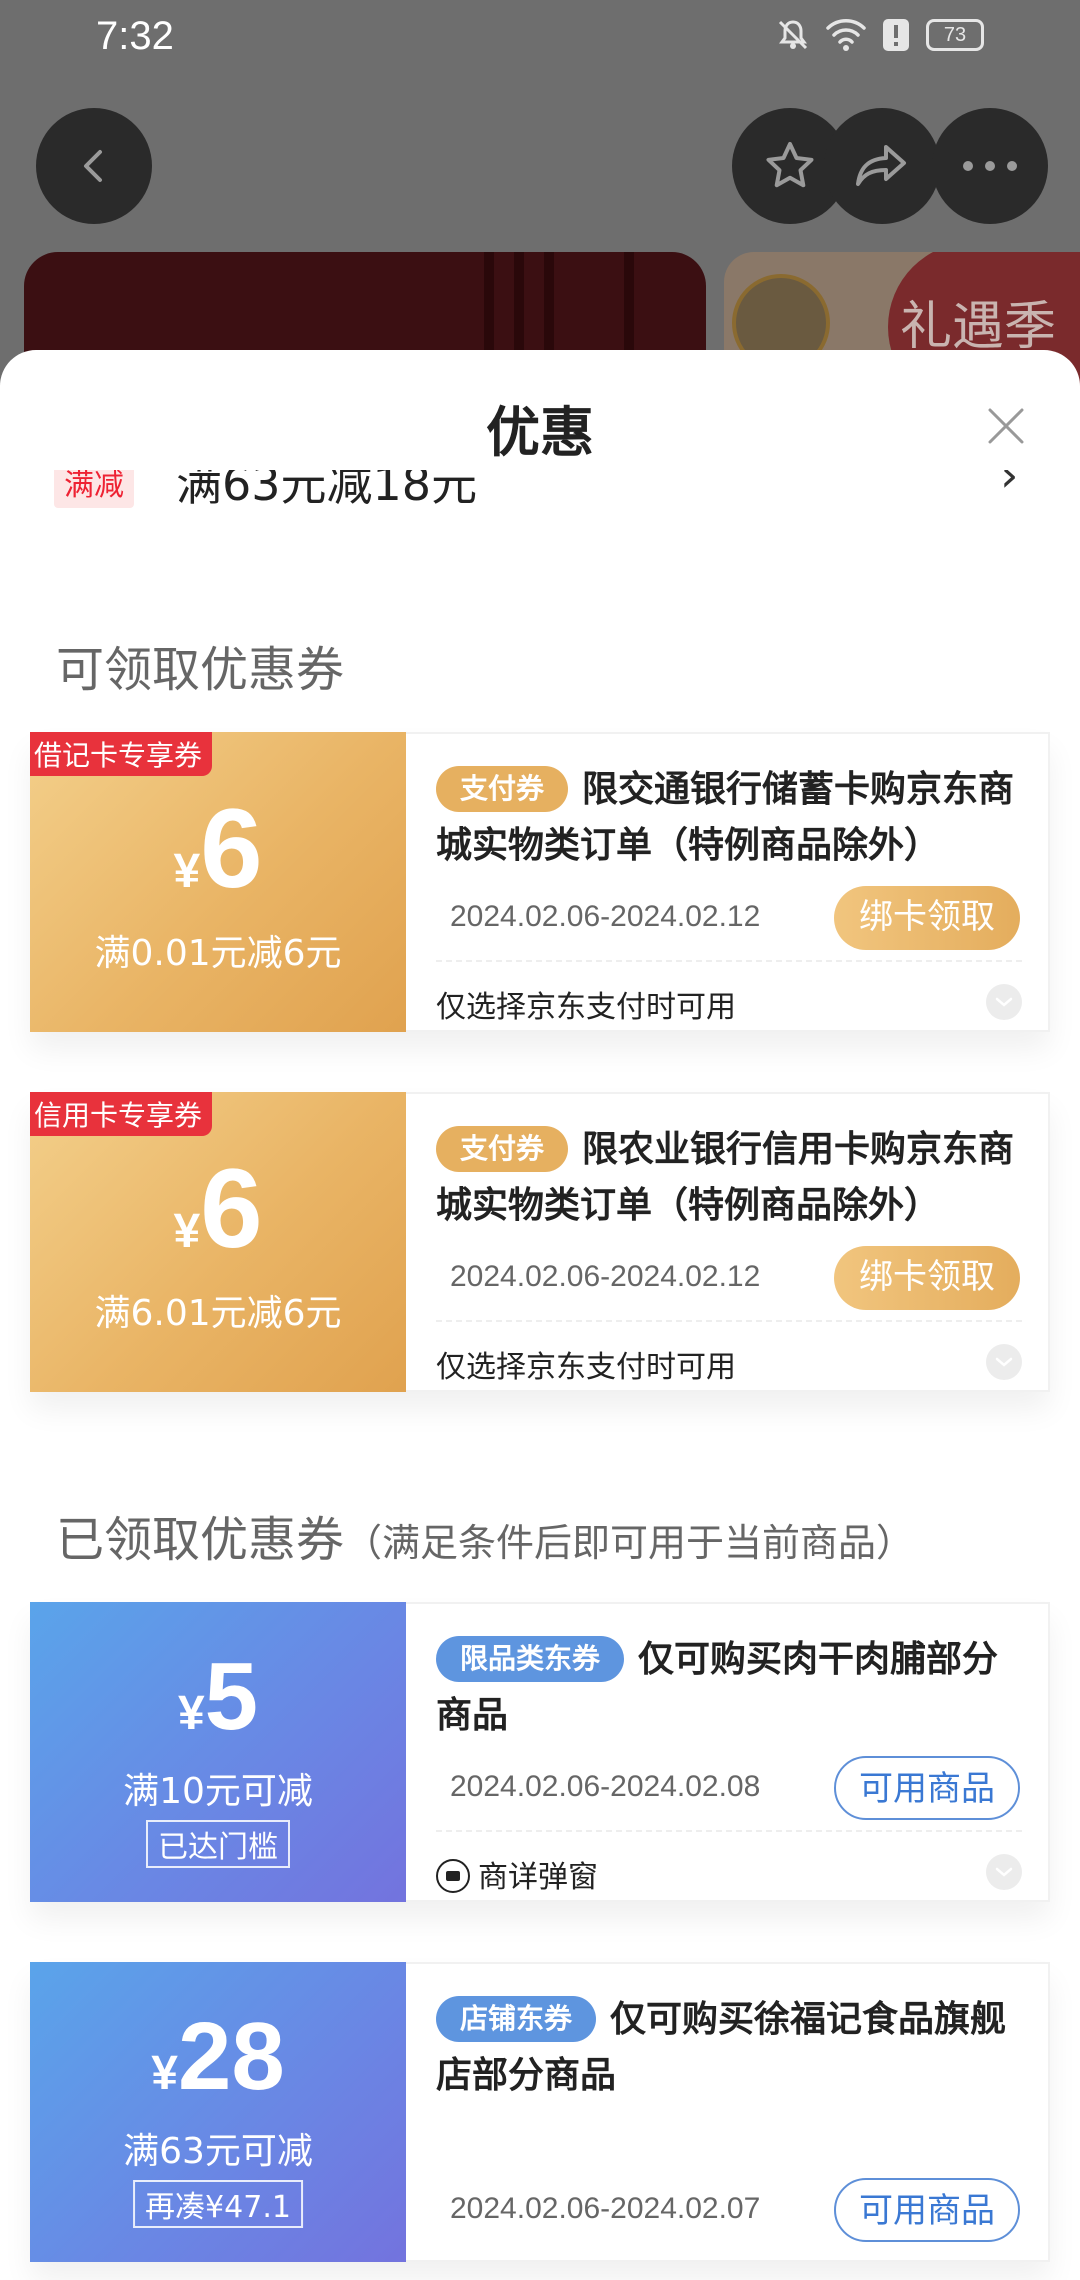 Image resolution: width=1080 pixels, height=2280 pixels. What do you see at coordinates (731, 2048) in the screenshot?
I see `coupon-title: 店铺东券 仅可购买徐福记食品旗舰店部分商品` at bounding box center [731, 2048].